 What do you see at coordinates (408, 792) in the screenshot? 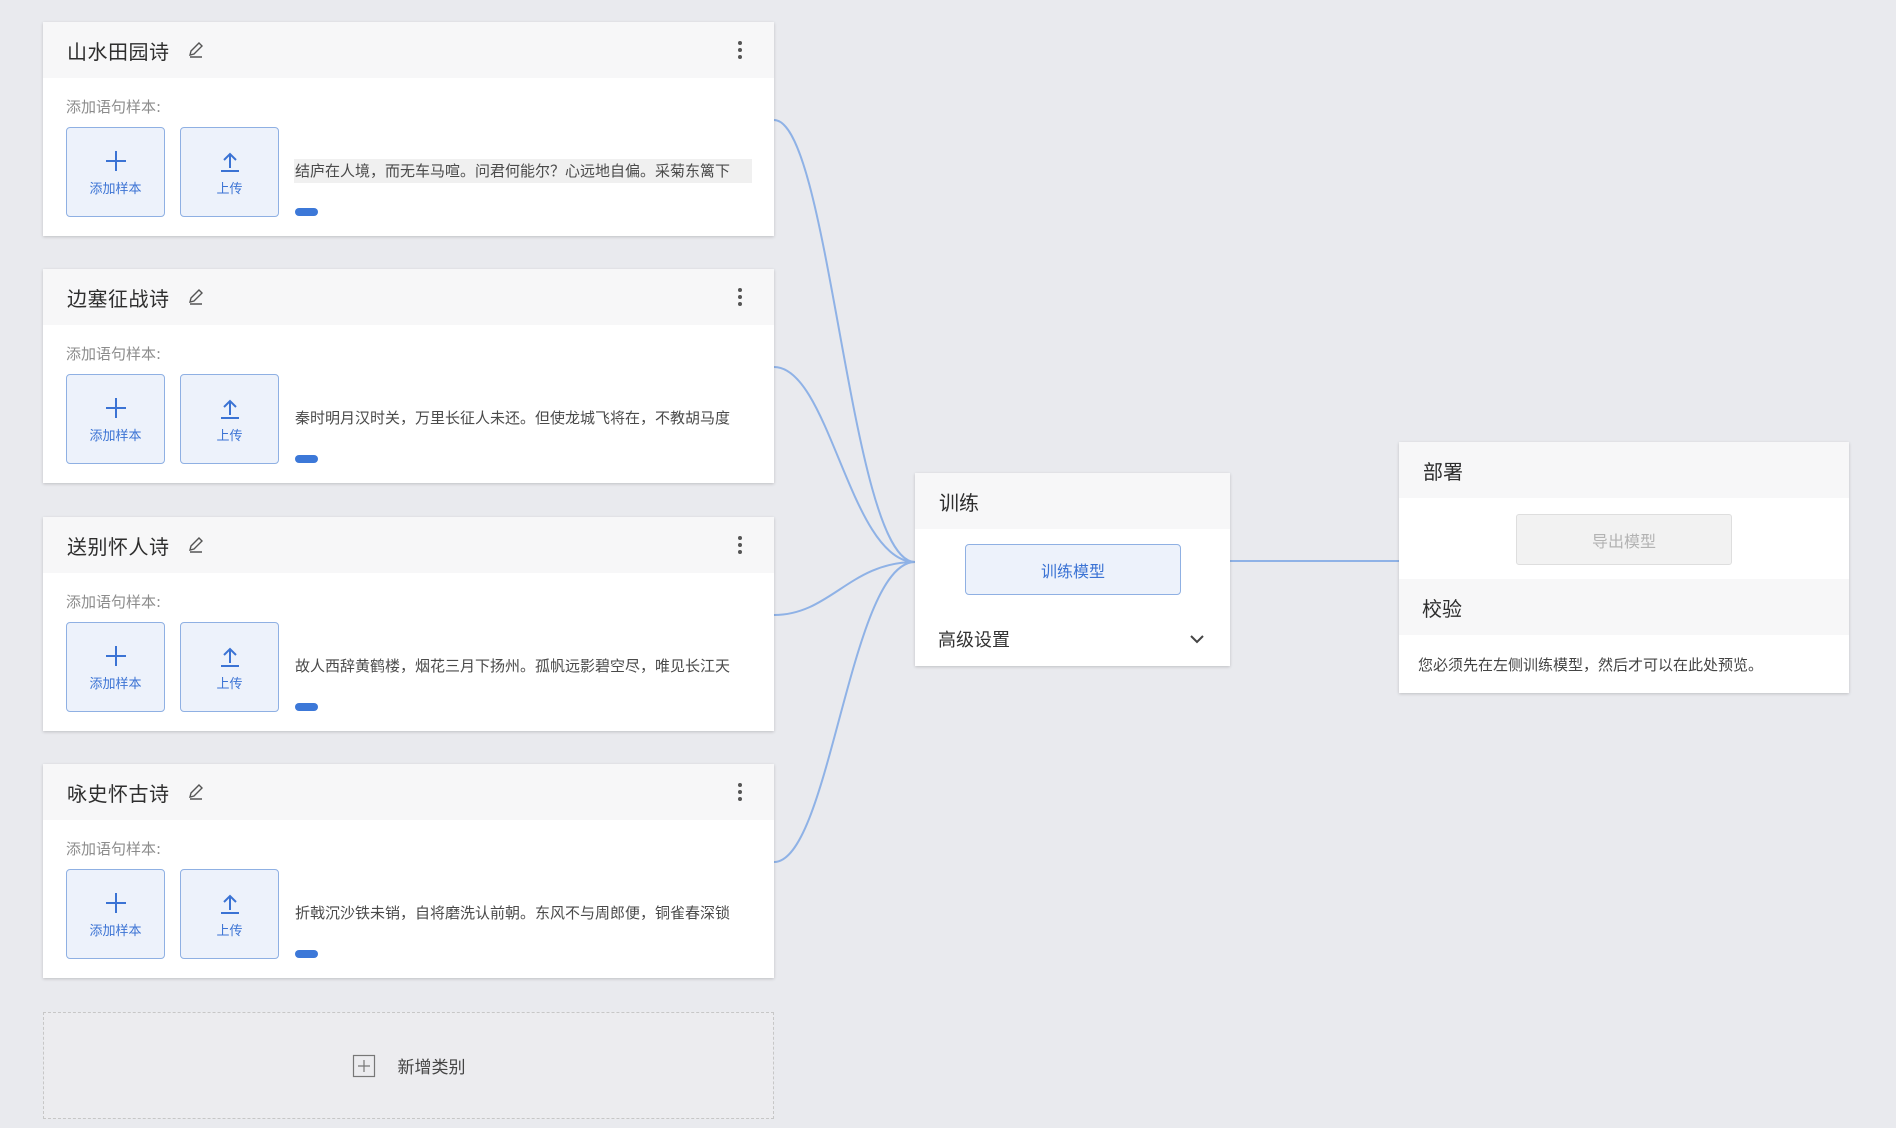
I see `category-card-header: 咏史怀古诗` at bounding box center [408, 792].